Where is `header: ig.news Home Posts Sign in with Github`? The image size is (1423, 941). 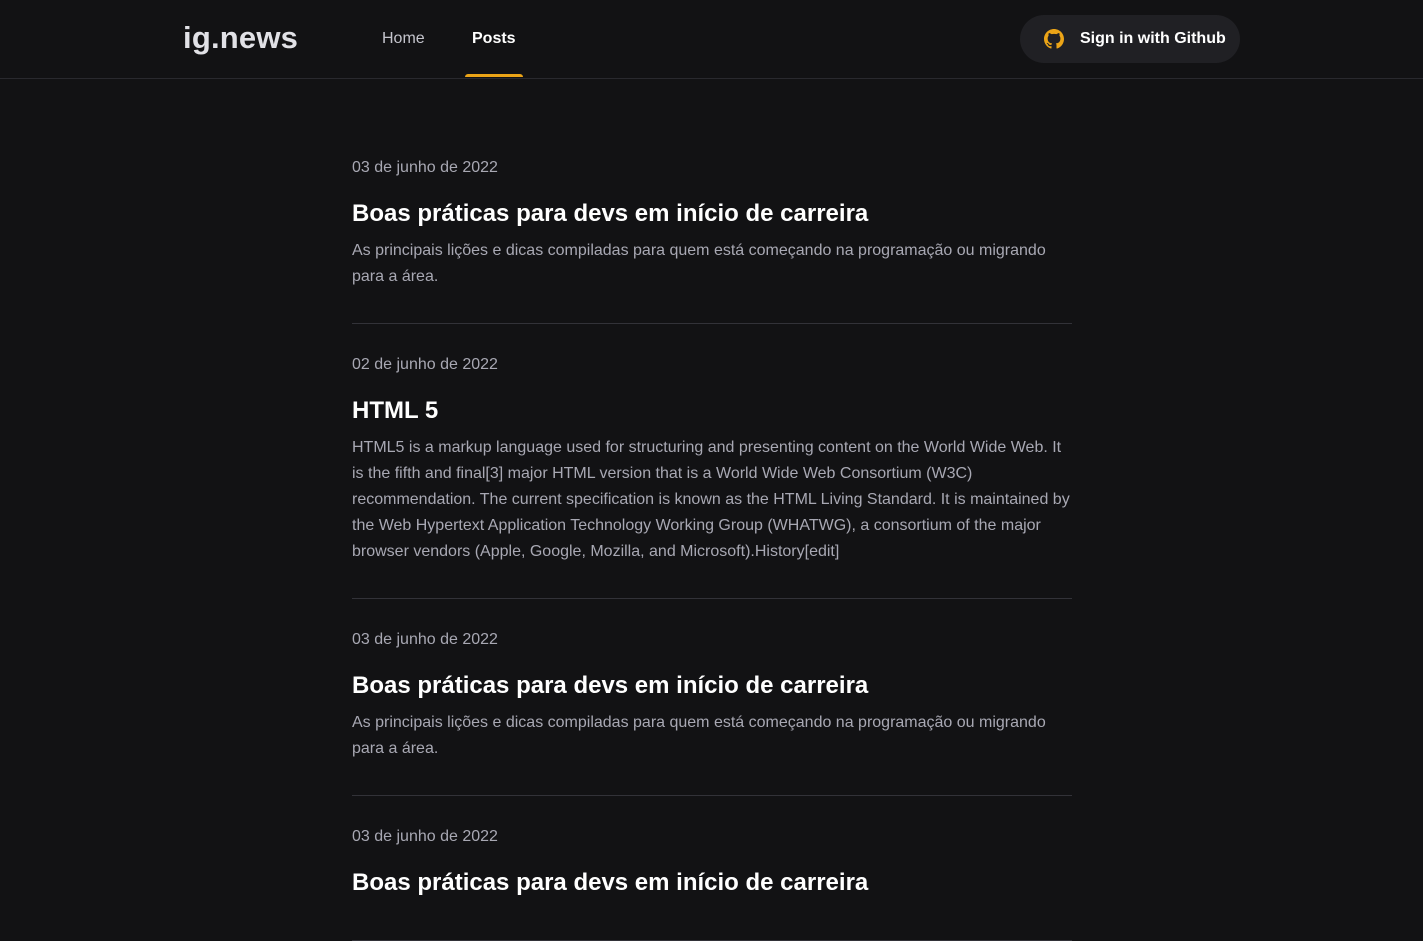 header: ig.news Home Posts Sign in with Github is located at coordinates (711, 39).